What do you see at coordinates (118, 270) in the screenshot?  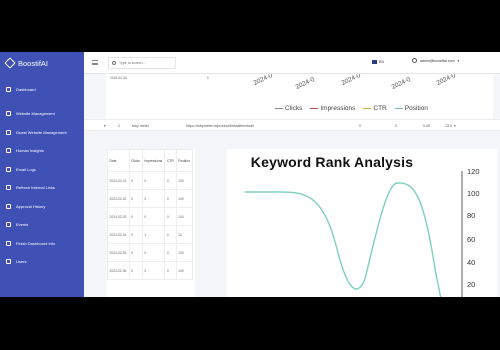 I see `table-cell: 2024-02-06` at bounding box center [118, 270].